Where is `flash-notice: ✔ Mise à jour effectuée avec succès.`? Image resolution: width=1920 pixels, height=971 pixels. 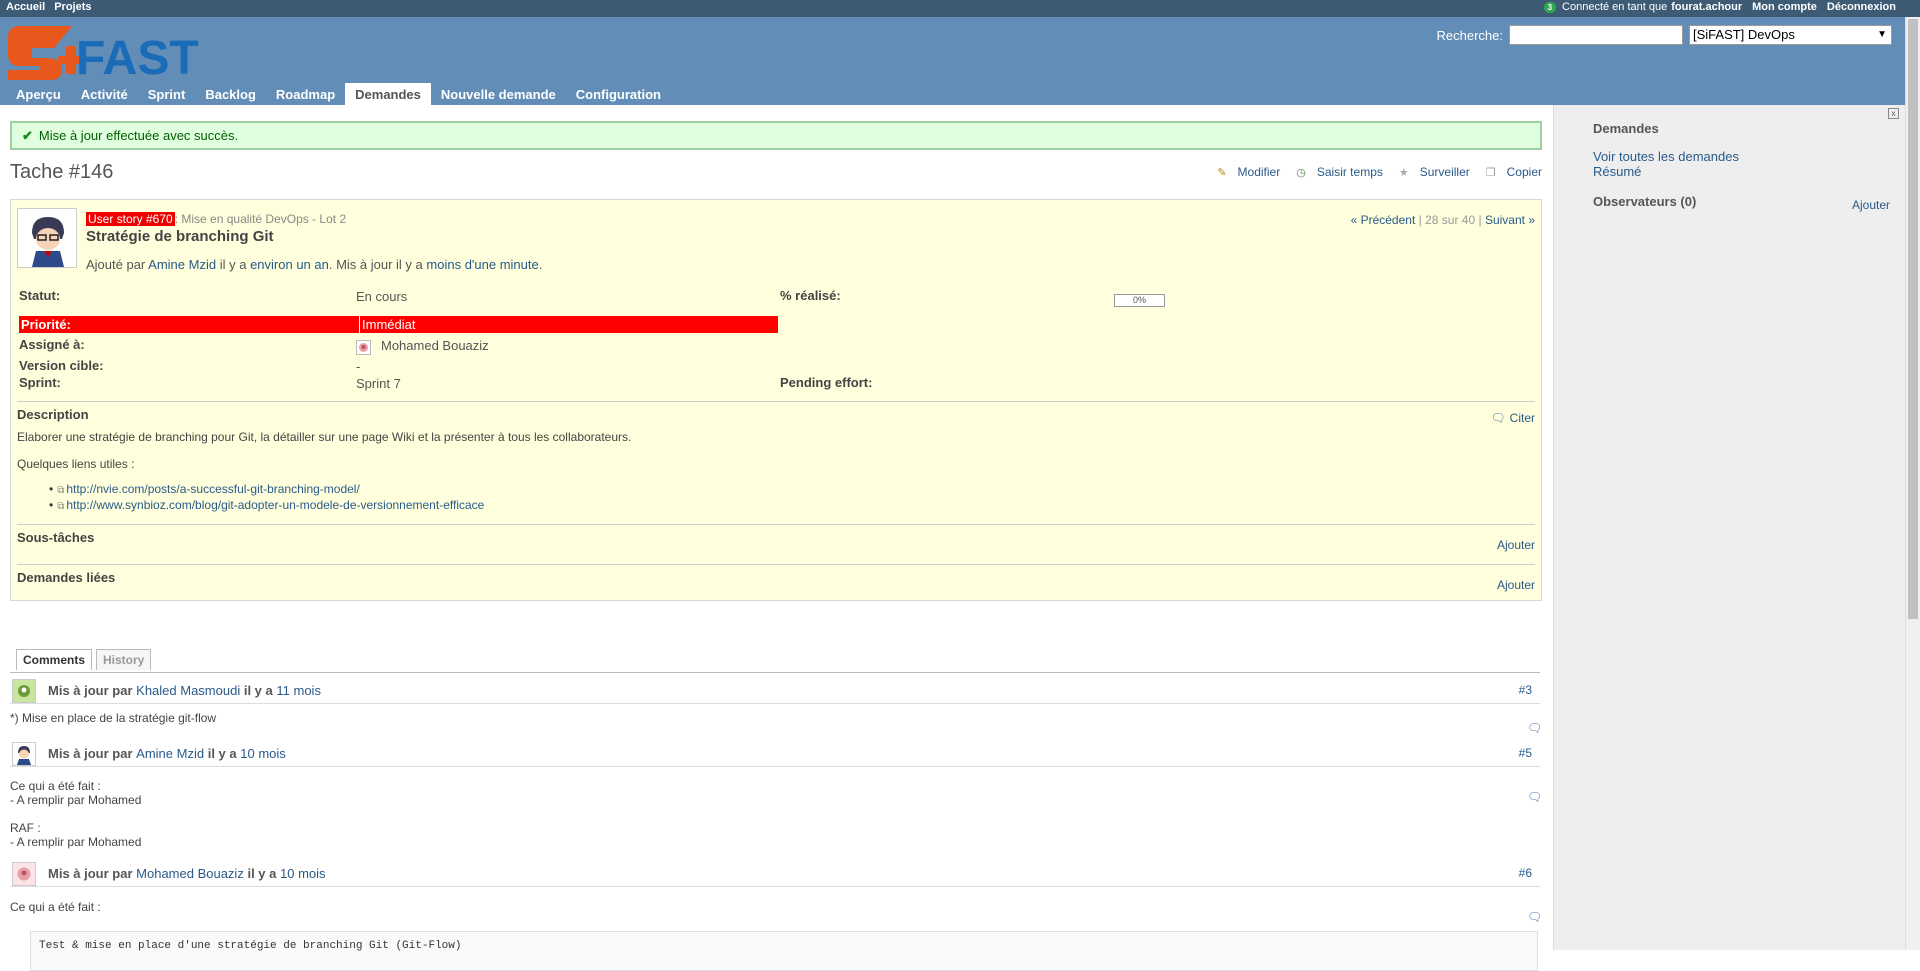 flash-notice: ✔ Mise à jour effectuée avec succès. is located at coordinates (776, 135).